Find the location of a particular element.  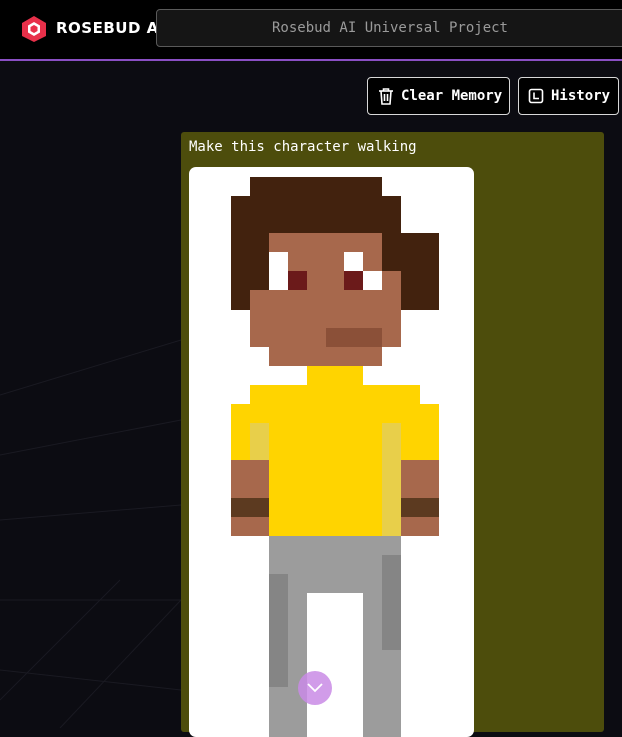

history-label: History is located at coordinates (581, 96).